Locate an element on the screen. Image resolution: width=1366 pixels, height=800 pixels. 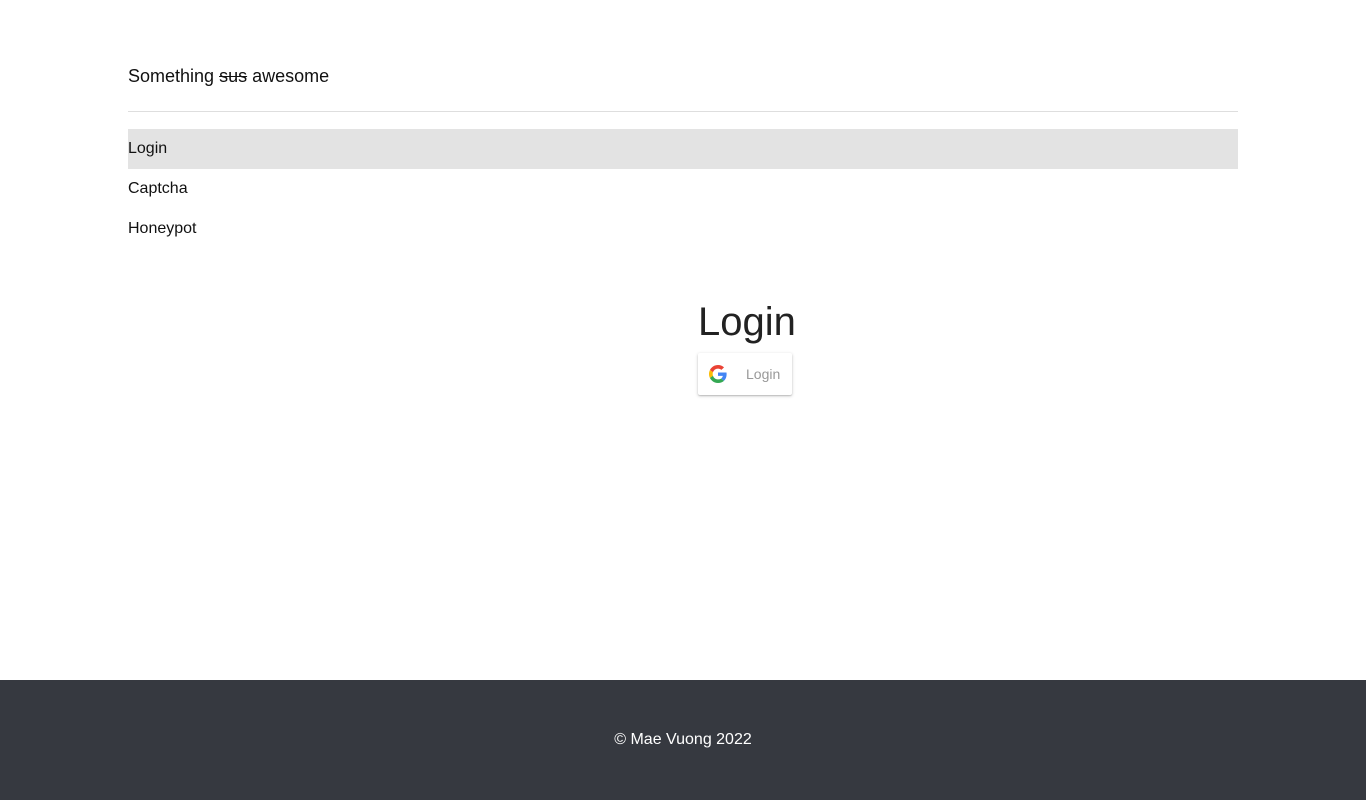
brand-prefix: Something is located at coordinates (171, 76).